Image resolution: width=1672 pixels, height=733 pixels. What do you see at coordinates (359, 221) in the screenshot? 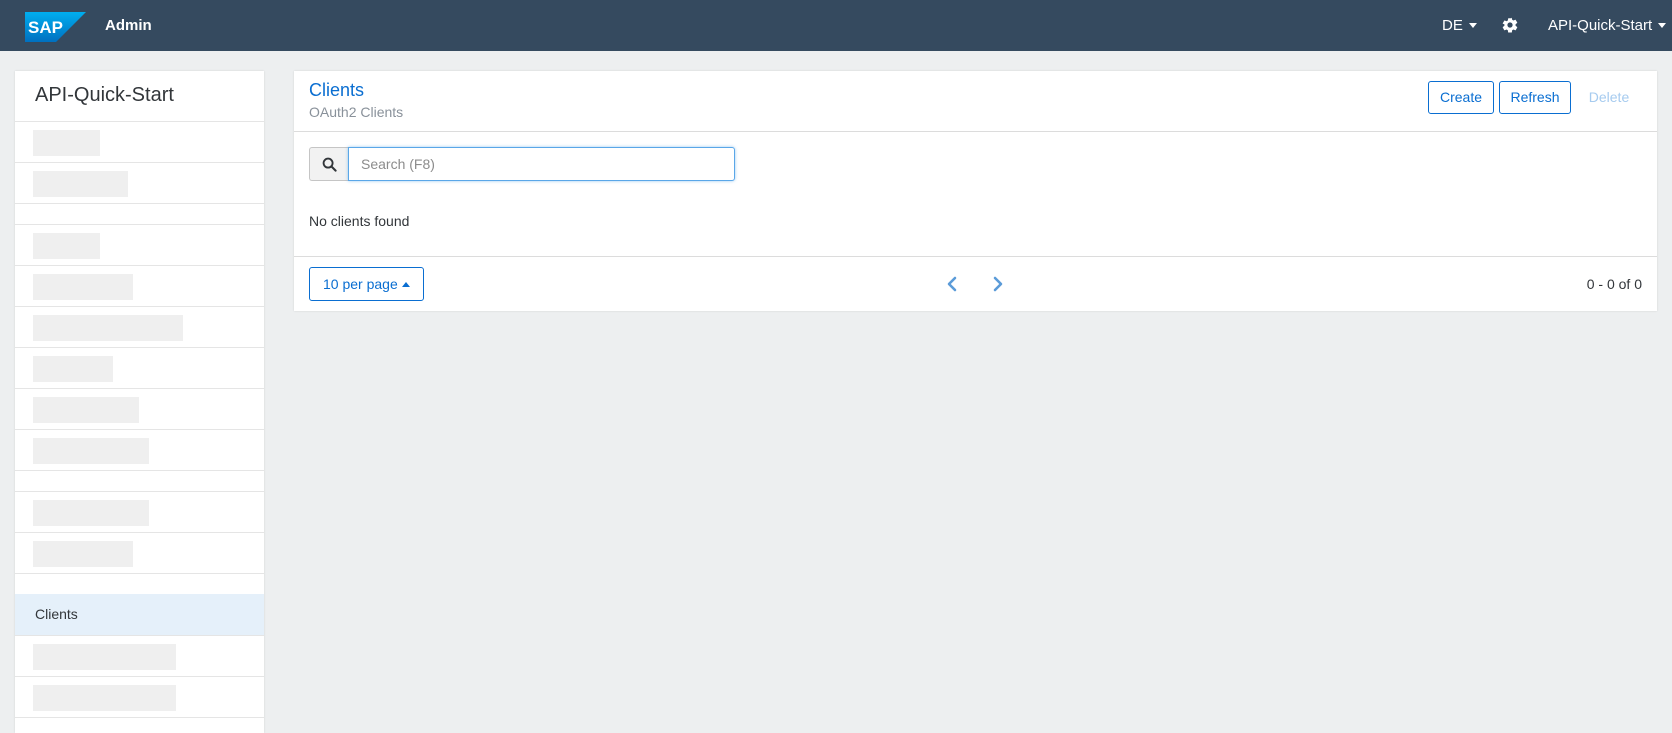
I see `empty-state-message: No clients found` at bounding box center [359, 221].